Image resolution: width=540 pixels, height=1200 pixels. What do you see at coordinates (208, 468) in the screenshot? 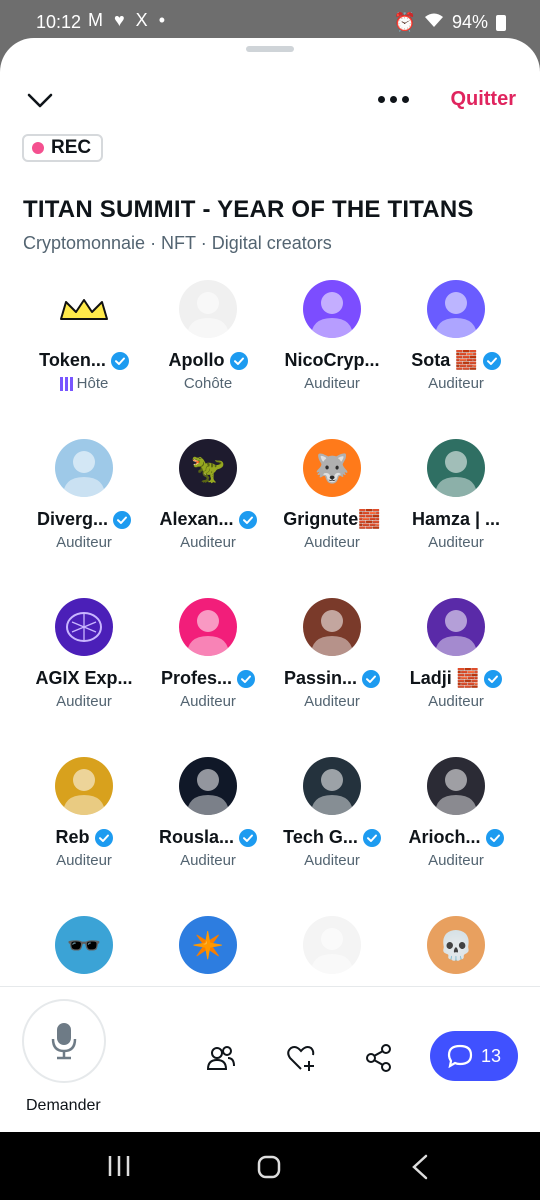
I see `avatar: 🦖` at bounding box center [208, 468].